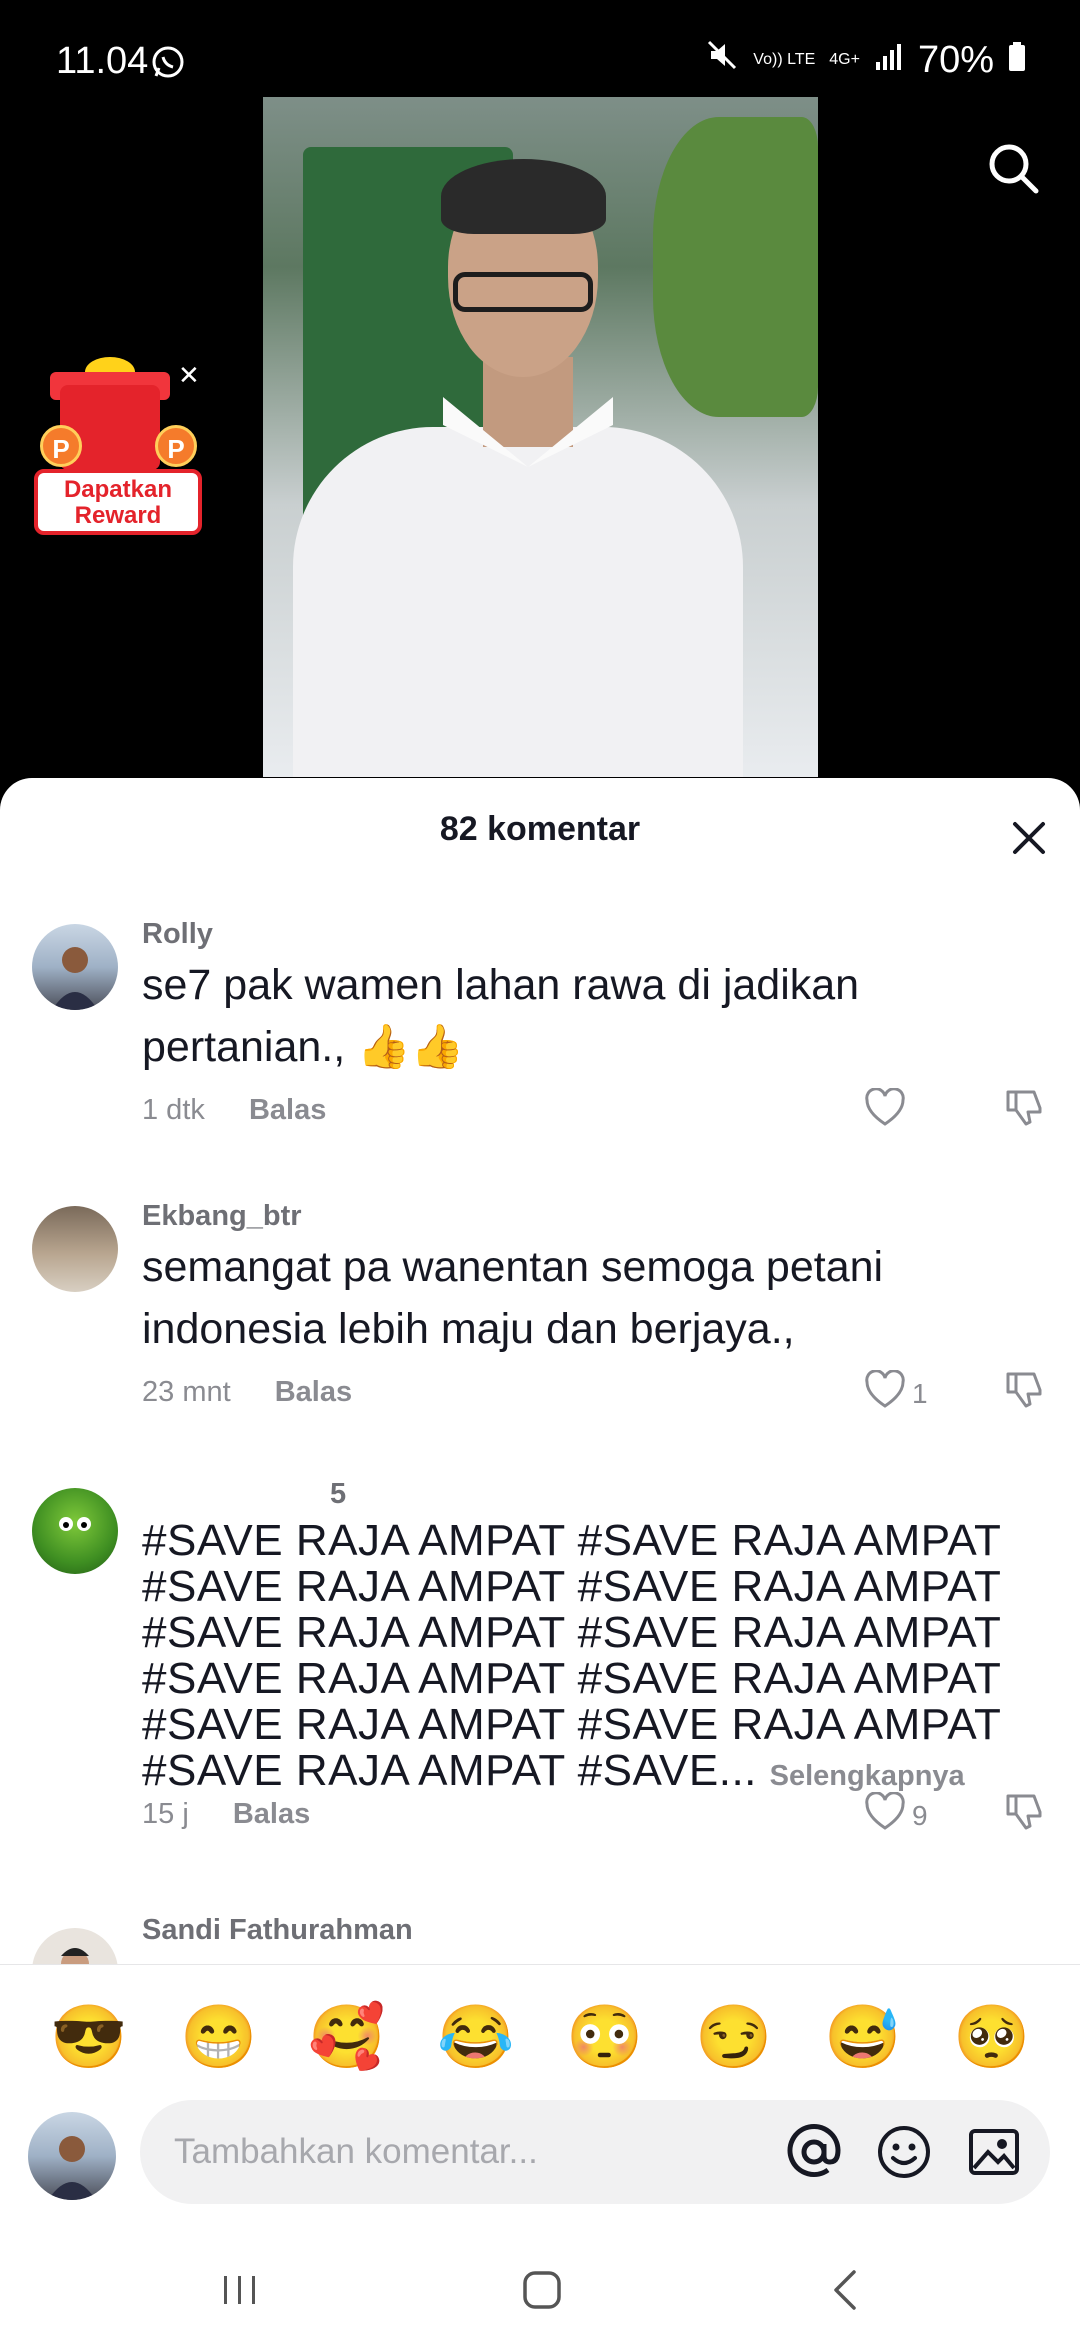 This screenshot has height=2340, width=1080. What do you see at coordinates (247, 1392) in the screenshot?
I see `comment-meta: 23 mnt Balas` at bounding box center [247, 1392].